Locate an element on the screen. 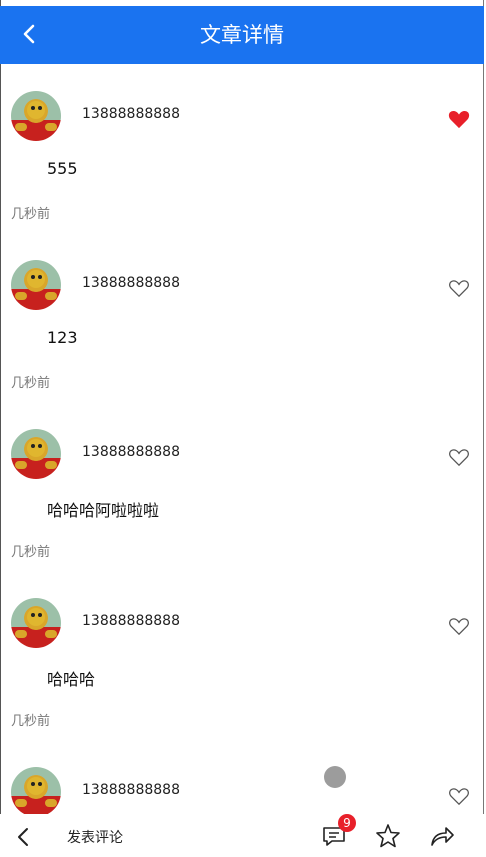 This screenshot has width=486, height=857. page-title: 文章详情 is located at coordinates (242, 35).